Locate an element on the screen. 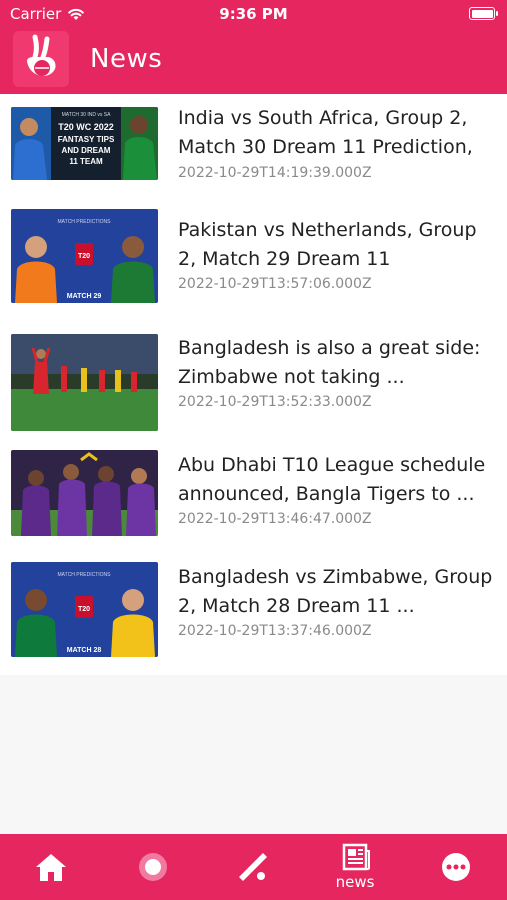  app-header: Carrier 9:36 PM News is located at coordinates (253, 47).